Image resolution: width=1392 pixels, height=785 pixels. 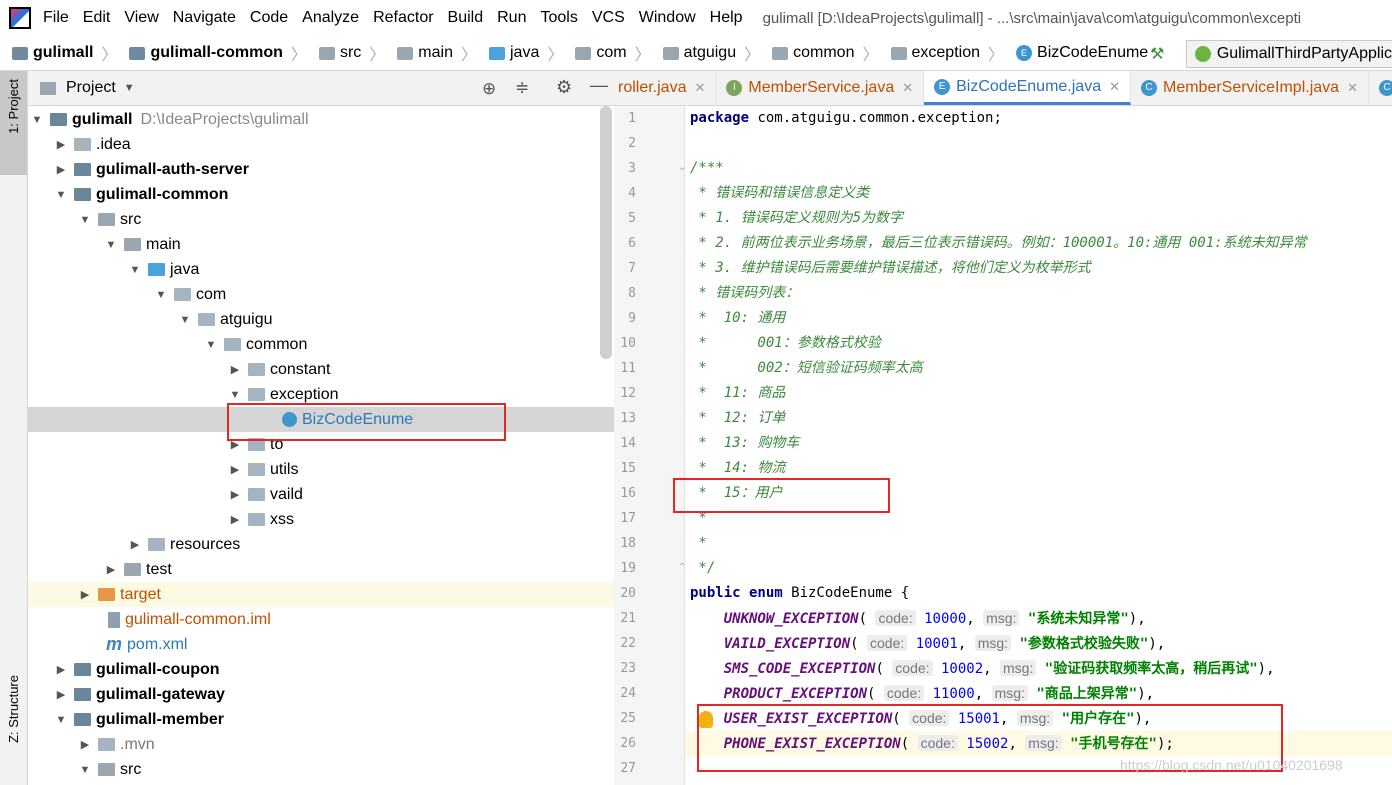 What do you see at coordinates (520, 53) in the screenshot?
I see `breadcrumb-item: java 〉` at bounding box center [520, 53].